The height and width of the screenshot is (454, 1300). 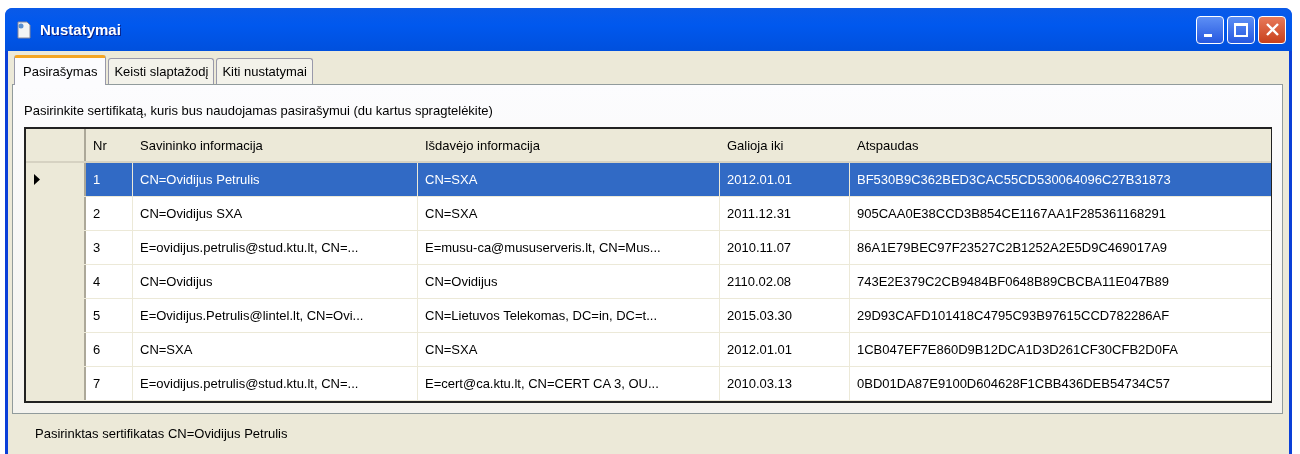 I want to click on table-cell: 3, so click(x=109, y=247).